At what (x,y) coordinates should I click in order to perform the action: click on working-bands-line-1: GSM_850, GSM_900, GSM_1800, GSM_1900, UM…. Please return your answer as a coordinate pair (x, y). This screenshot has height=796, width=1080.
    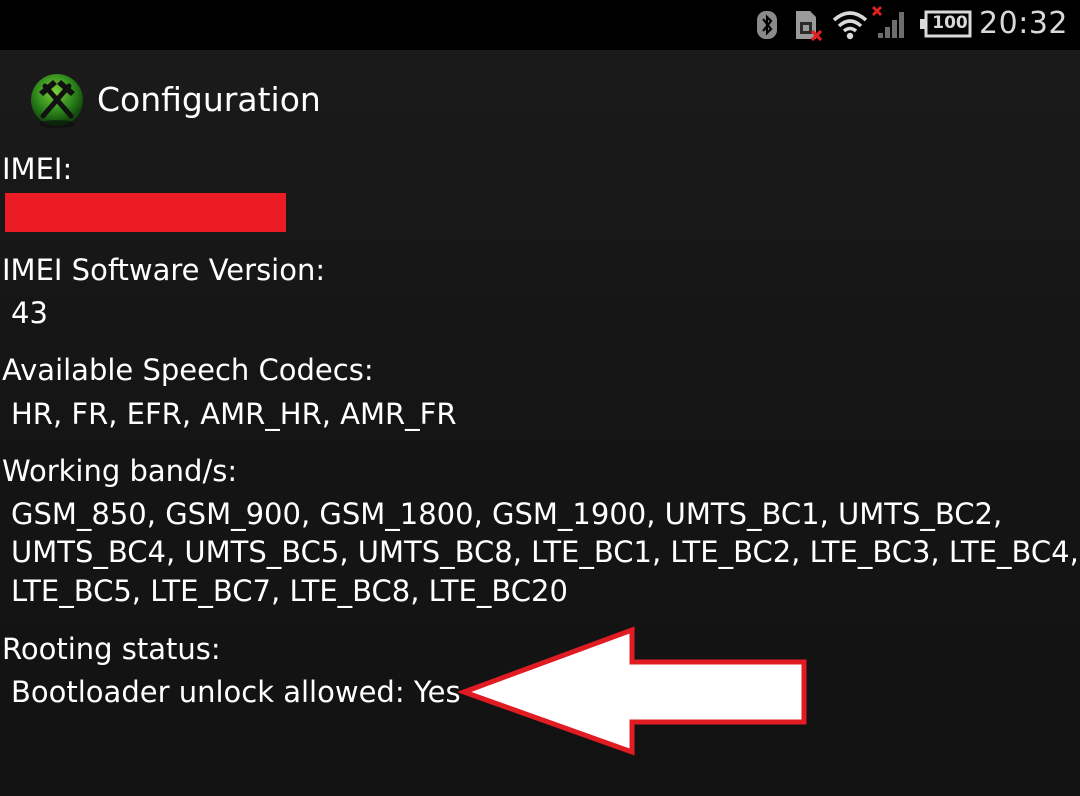
    Looking at the image, I should click on (507, 514).